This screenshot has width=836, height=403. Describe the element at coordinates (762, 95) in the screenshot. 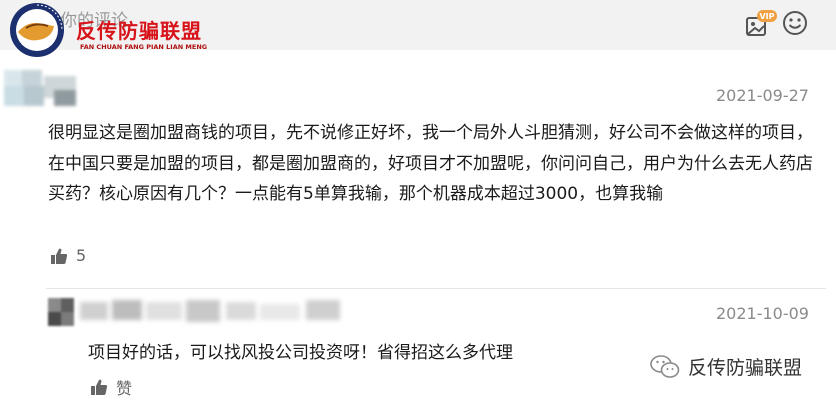

I see `comment-date: 2021-09-27` at that location.